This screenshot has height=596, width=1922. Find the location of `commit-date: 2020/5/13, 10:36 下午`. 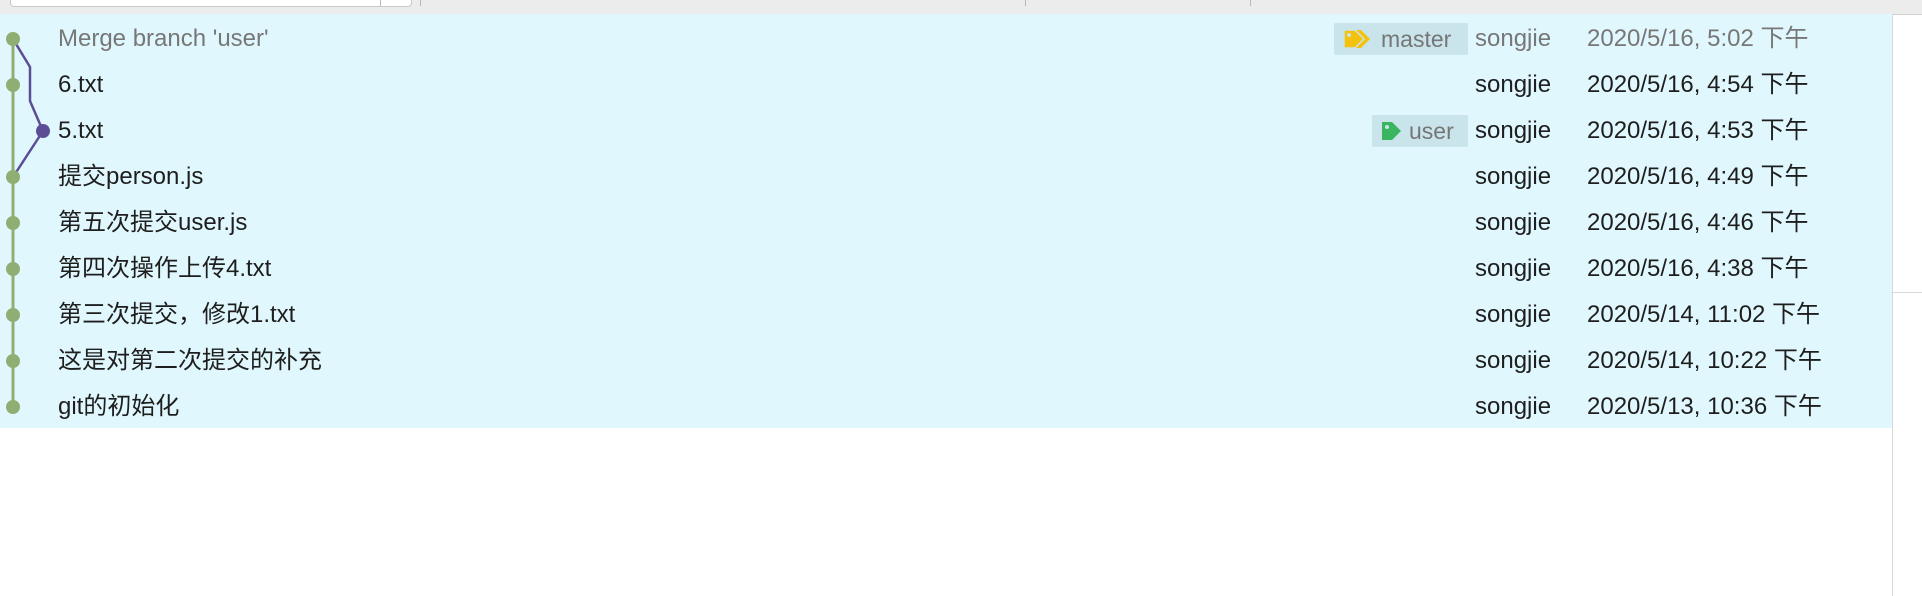

commit-date: 2020/5/13, 10:36 下午 is located at coordinates (1704, 406).